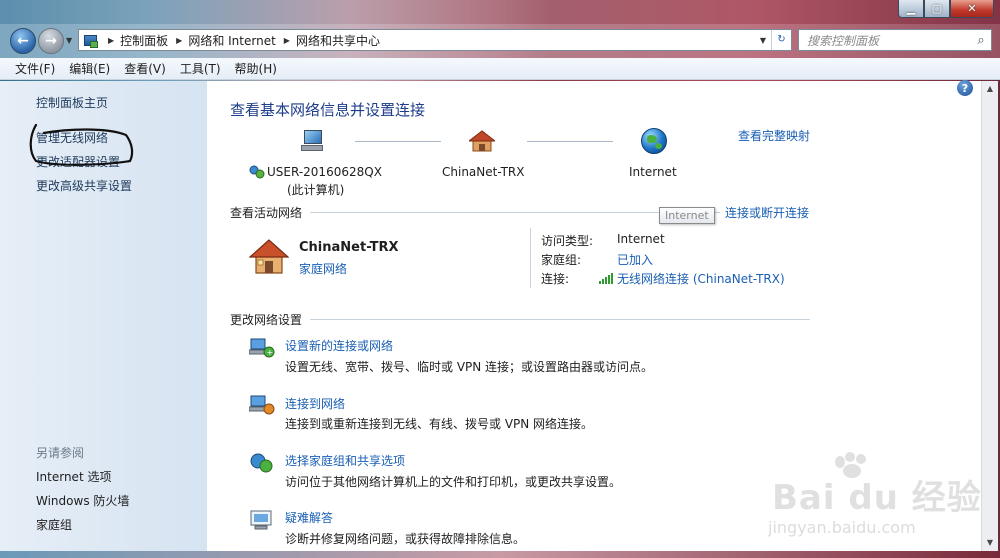 The width and height of the screenshot is (1000, 558). What do you see at coordinates (316, 190) in the screenshot?
I see `computer-sub-label: (此计算机)` at bounding box center [316, 190].